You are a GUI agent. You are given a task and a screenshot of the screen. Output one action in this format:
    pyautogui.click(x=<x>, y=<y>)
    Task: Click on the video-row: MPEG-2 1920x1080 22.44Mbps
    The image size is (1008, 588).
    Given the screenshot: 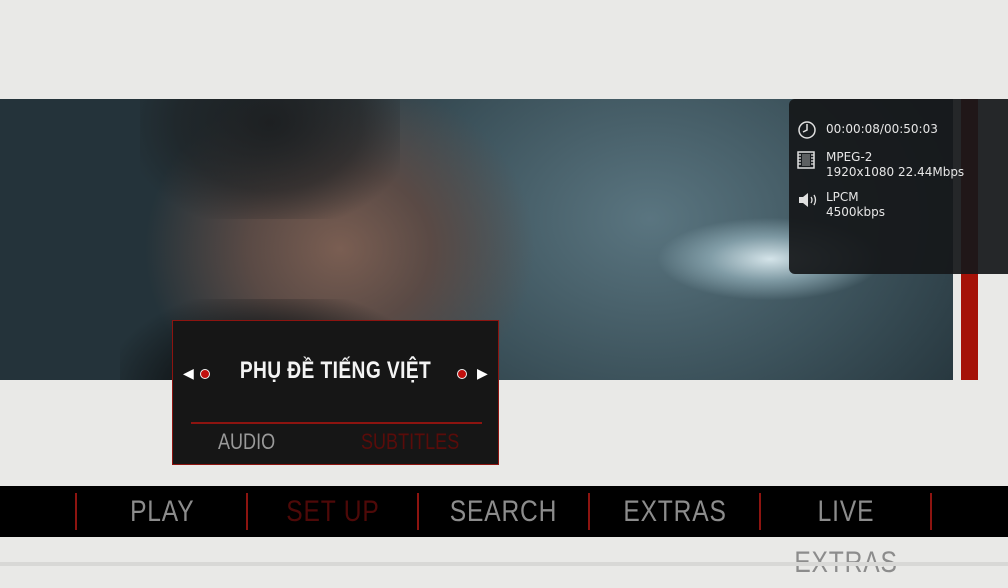 What is the action you would take?
    pyautogui.click(x=880, y=165)
    